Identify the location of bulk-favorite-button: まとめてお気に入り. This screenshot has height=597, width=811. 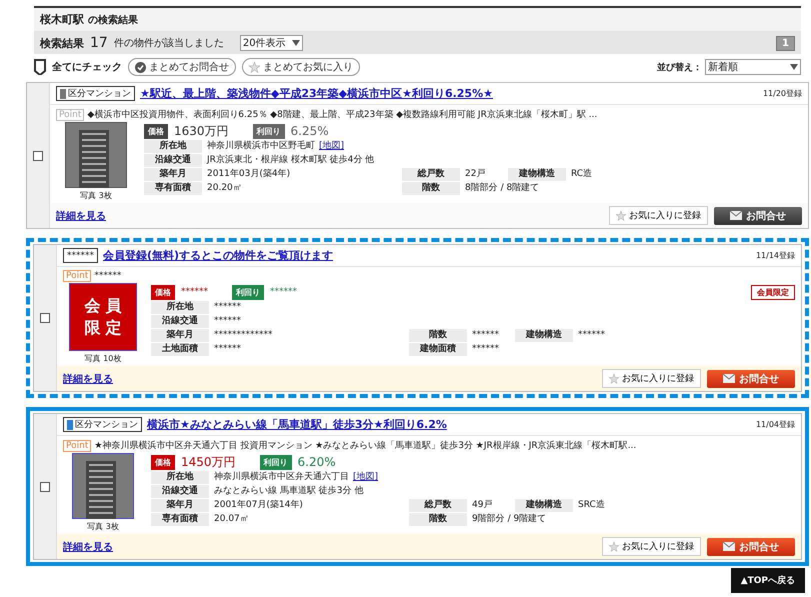
(301, 67).